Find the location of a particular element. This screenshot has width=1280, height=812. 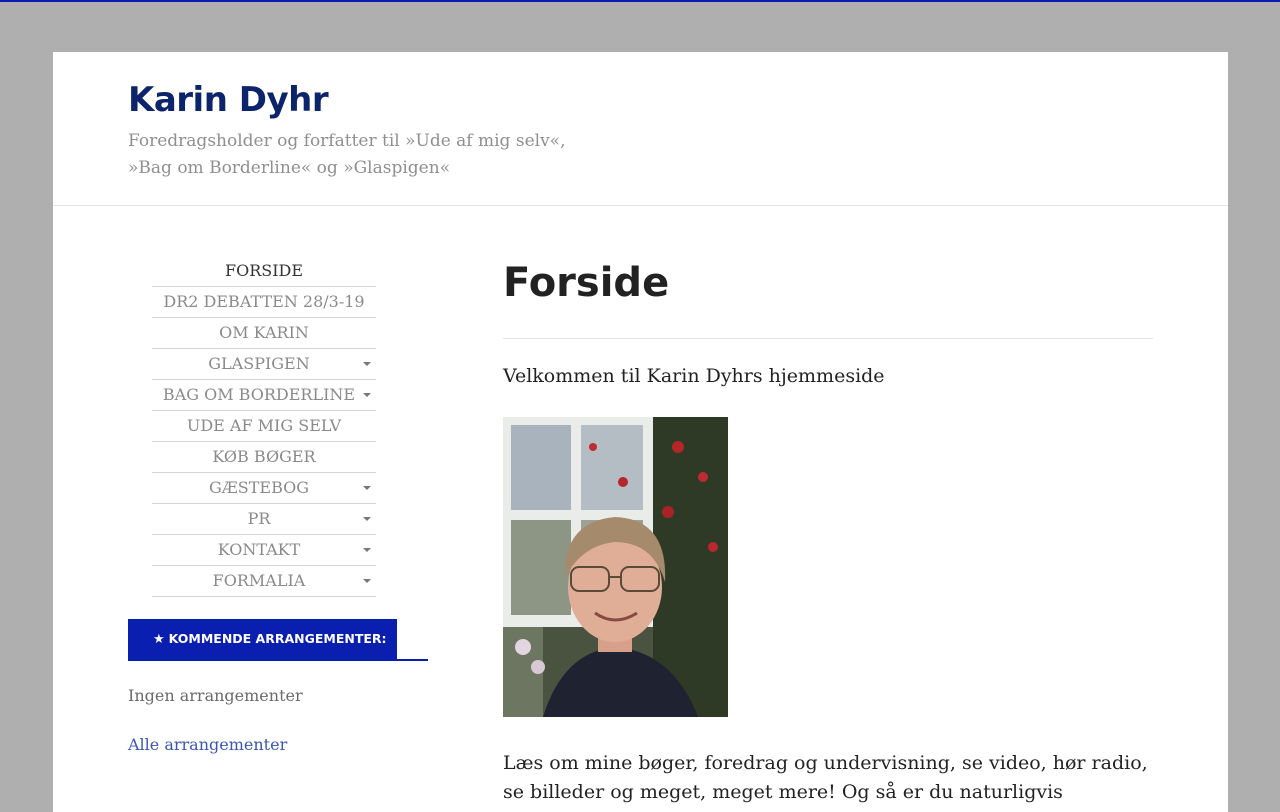

sidebar-item-pr: PR is located at coordinates (264, 519).